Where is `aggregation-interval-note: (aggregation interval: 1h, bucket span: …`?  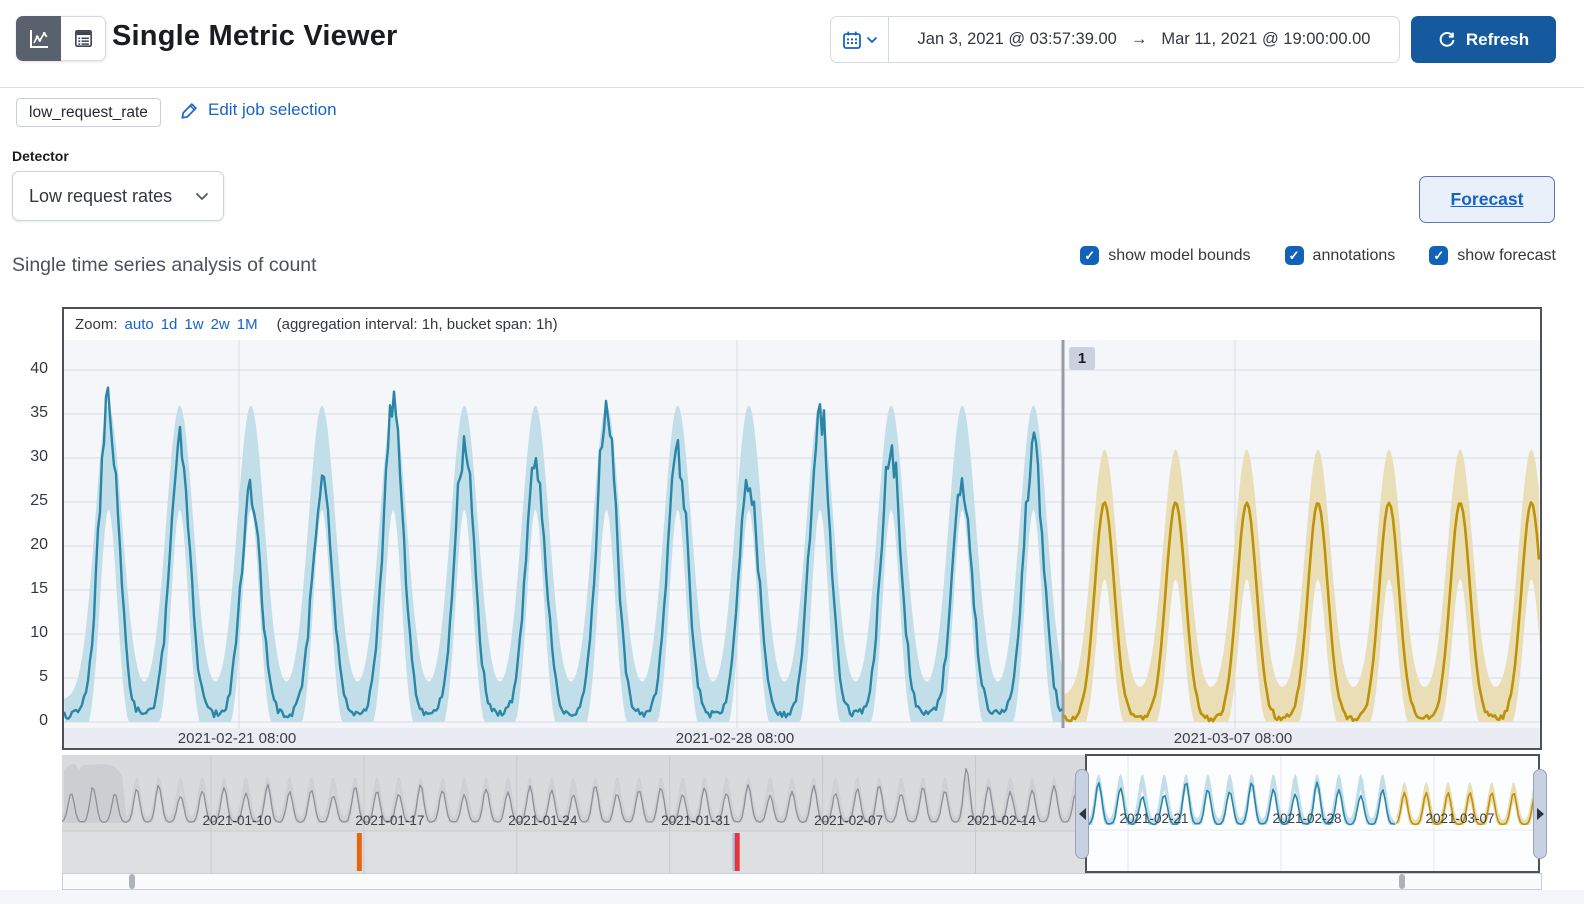 aggregation-interval-note: (aggregation interval: 1h, bucket span: … is located at coordinates (417, 324).